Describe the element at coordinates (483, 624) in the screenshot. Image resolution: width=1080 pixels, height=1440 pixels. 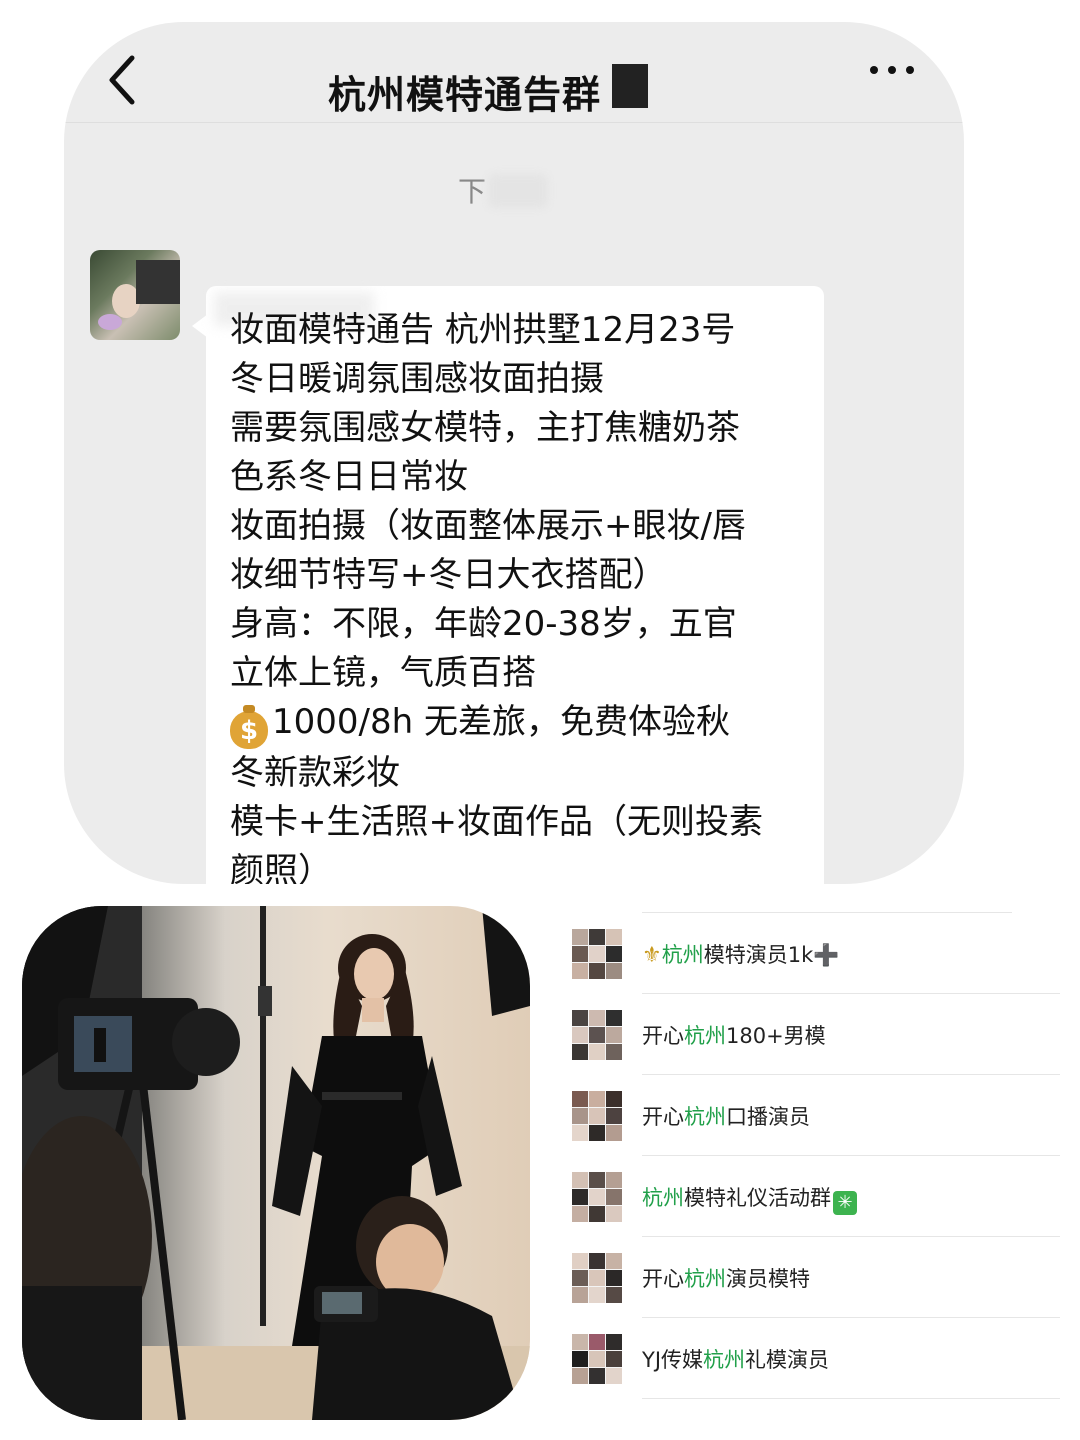
I see `message-line: 身高：不限，年龄20-38岁，五官` at that location.